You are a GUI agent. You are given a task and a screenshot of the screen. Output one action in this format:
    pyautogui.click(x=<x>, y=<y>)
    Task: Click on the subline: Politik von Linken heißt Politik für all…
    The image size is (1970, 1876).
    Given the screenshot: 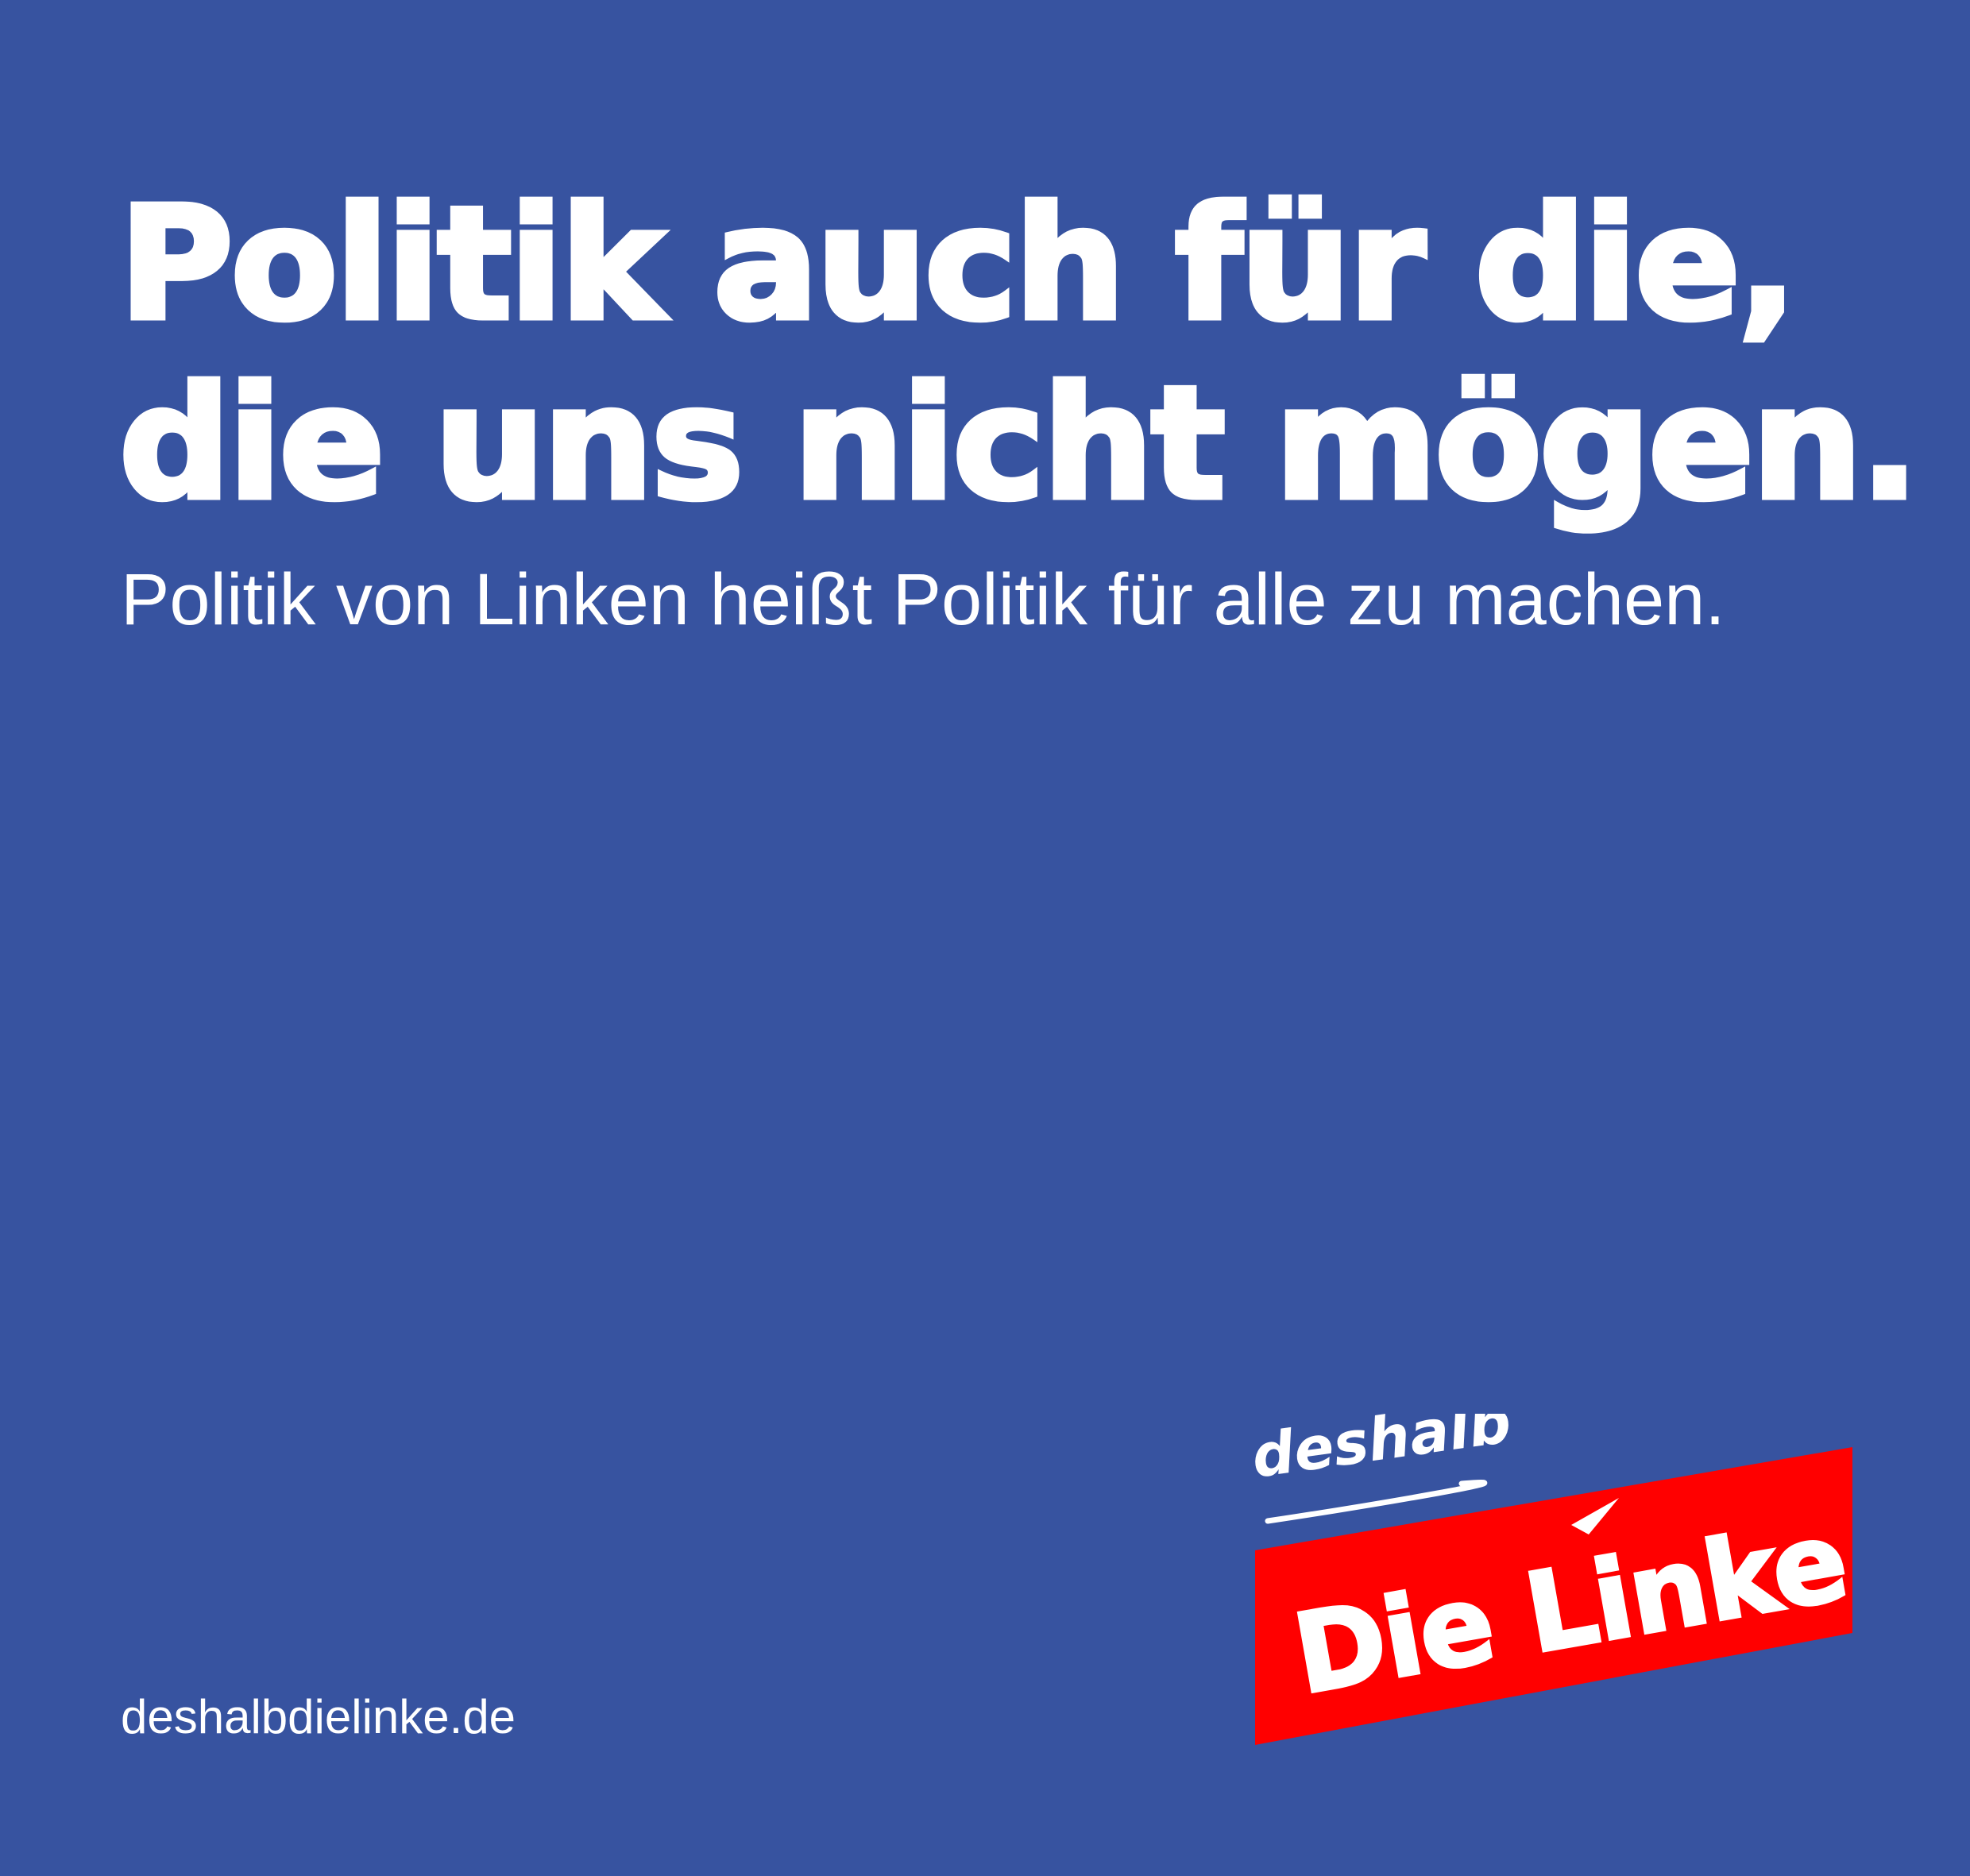 What is the action you would take?
    pyautogui.click(x=923, y=599)
    